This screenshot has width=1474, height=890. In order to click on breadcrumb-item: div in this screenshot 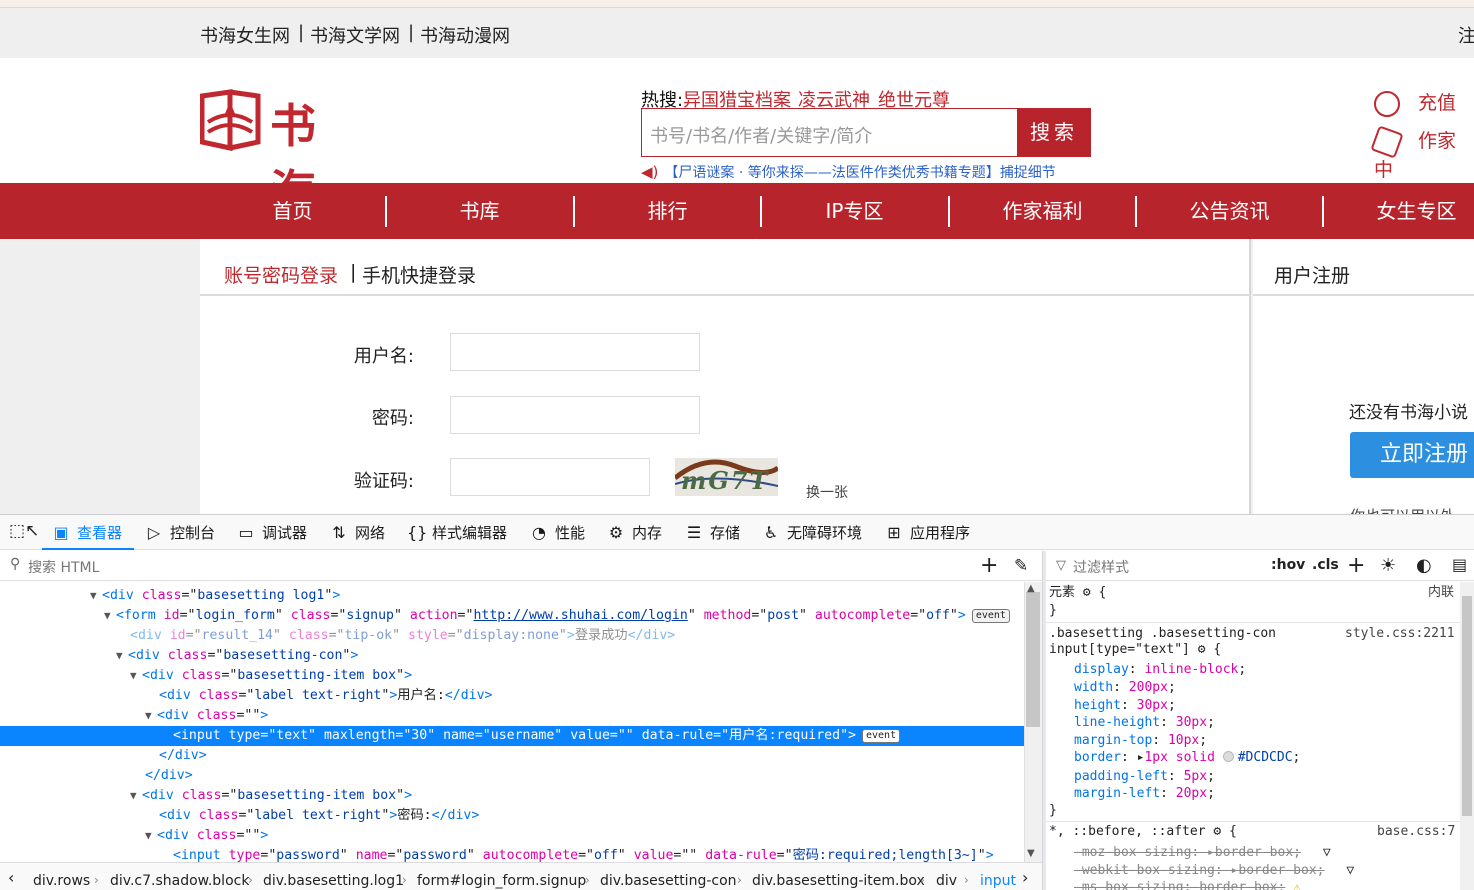, I will do `click(946, 881)`.